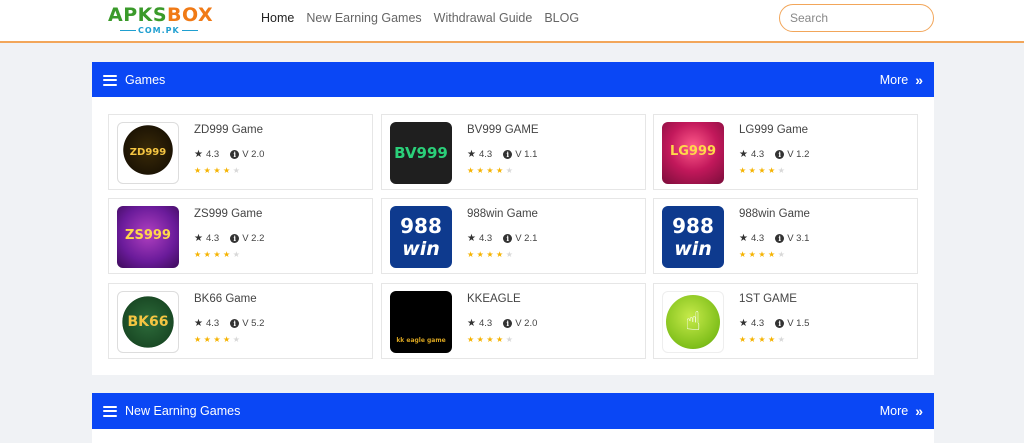 The image size is (1024, 443). What do you see at coordinates (229, 323) in the screenshot?
I see `game-meta: ★ 4.3 i V 5.2` at bounding box center [229, 323].